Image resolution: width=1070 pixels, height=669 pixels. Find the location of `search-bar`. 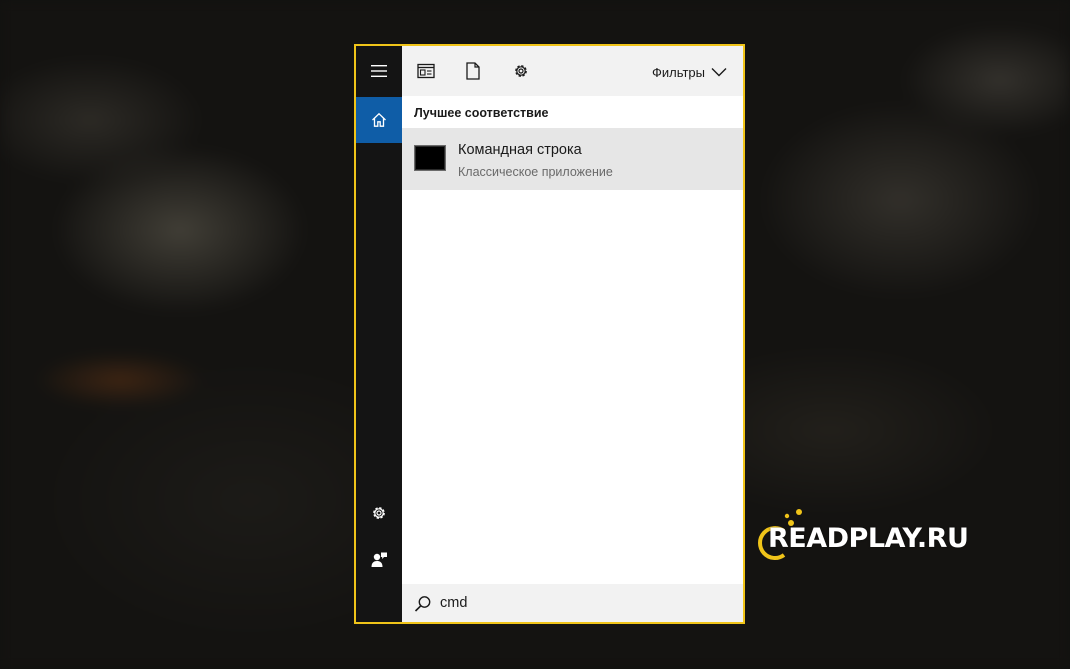

search-bar is located at coordinates (572, 603).